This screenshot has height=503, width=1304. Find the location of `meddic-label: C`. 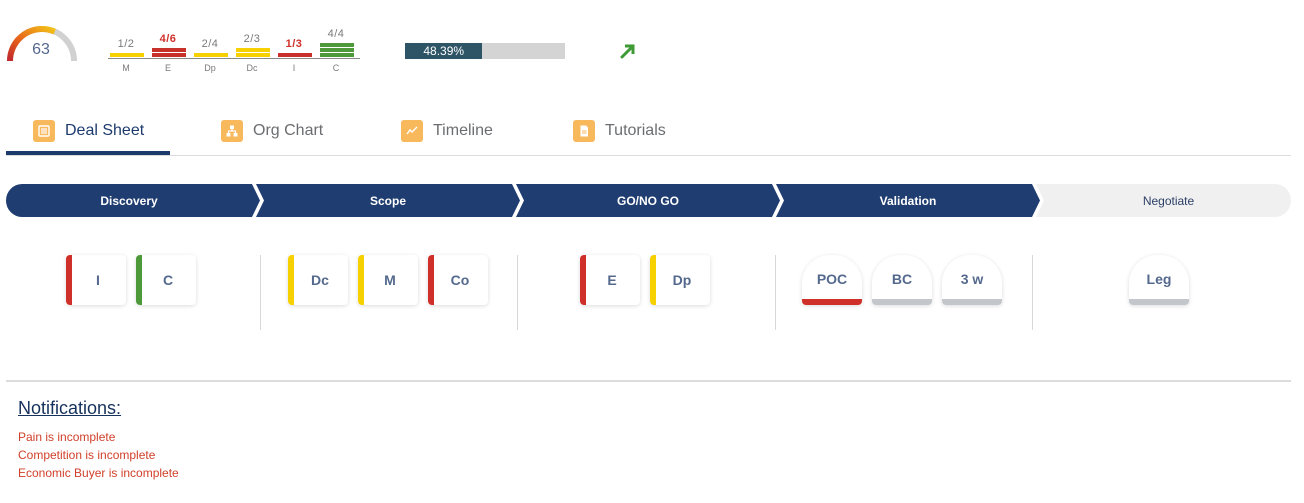

meddic-label: C is located at coordinates (336, 68).